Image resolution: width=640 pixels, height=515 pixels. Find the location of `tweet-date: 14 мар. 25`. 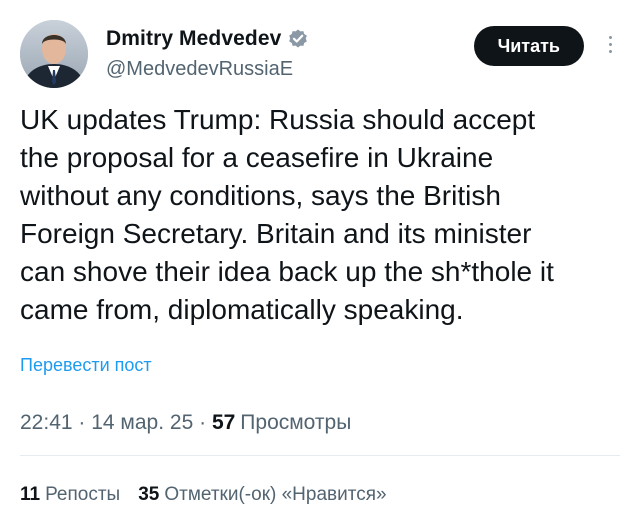

tweet-date: 14 мар. 25 is located at coordinates (142, 423).